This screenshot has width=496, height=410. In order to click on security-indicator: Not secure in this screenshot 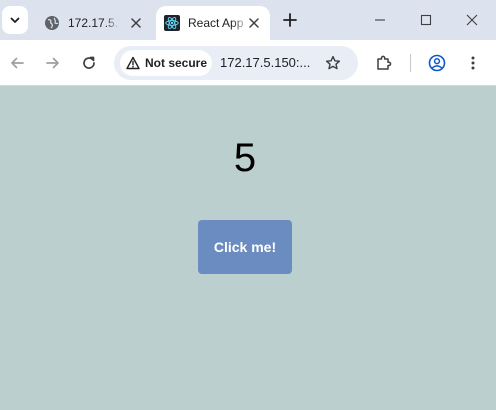, I will do `click(166, 63)`.